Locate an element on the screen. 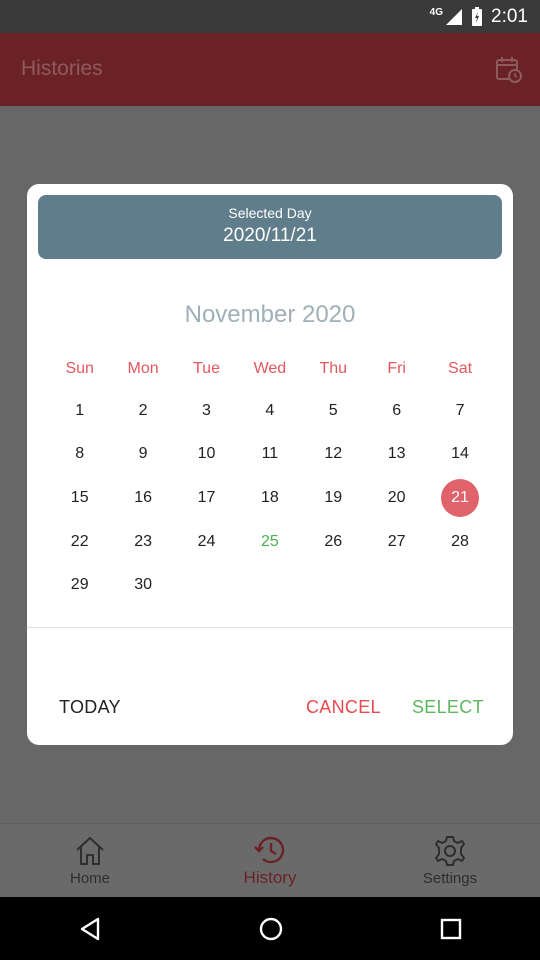  nav-home-label: Home is located at coordinates (89, 878).